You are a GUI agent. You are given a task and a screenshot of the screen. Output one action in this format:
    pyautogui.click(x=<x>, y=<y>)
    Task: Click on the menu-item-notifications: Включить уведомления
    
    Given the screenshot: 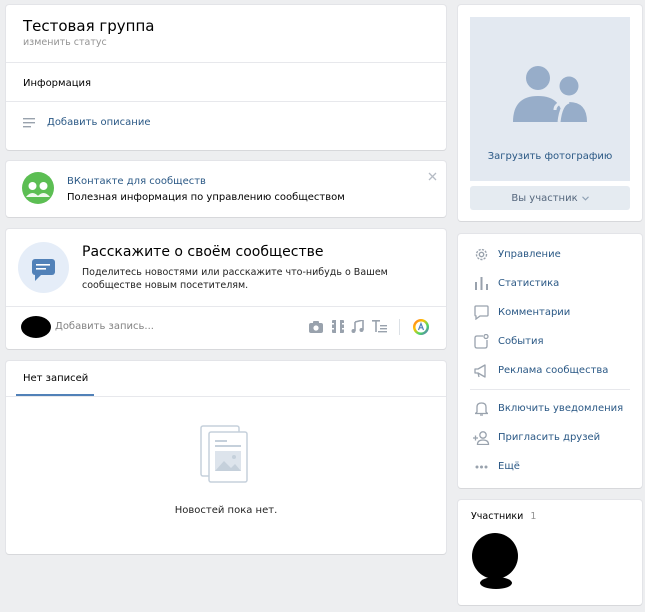 What is the action you would take?
    pyautogui.click(x=550, y=408)
    